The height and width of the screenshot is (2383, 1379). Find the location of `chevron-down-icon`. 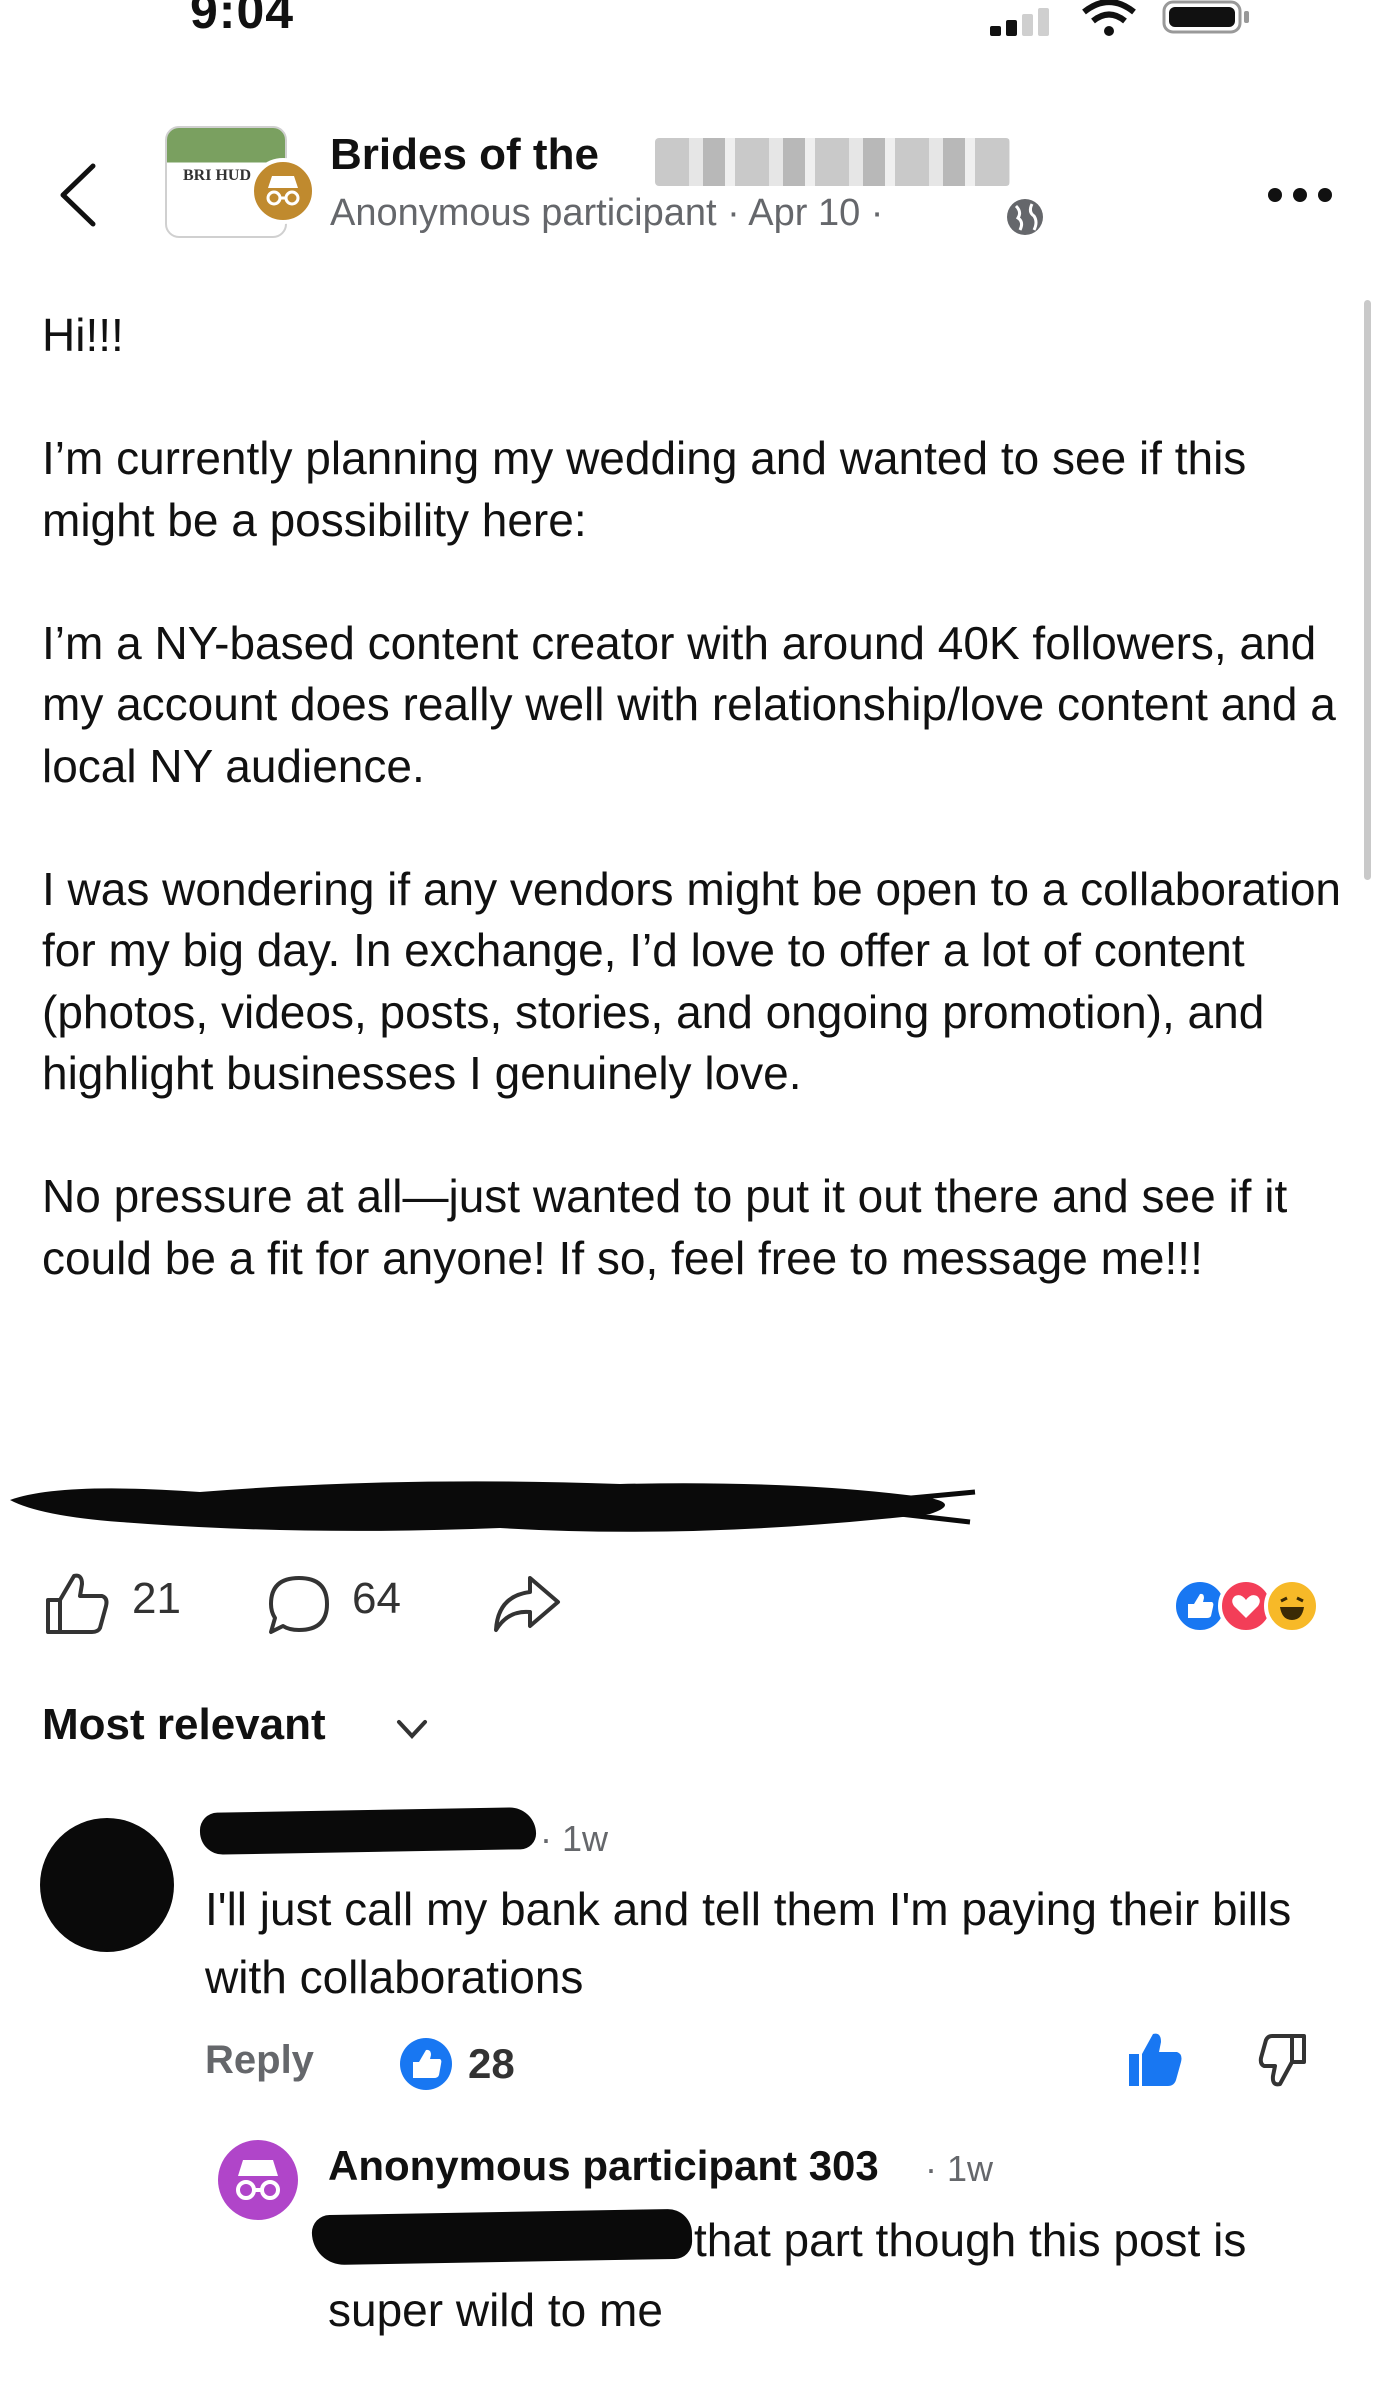

chevron-down-icon is located at coordinates (412, 1730).